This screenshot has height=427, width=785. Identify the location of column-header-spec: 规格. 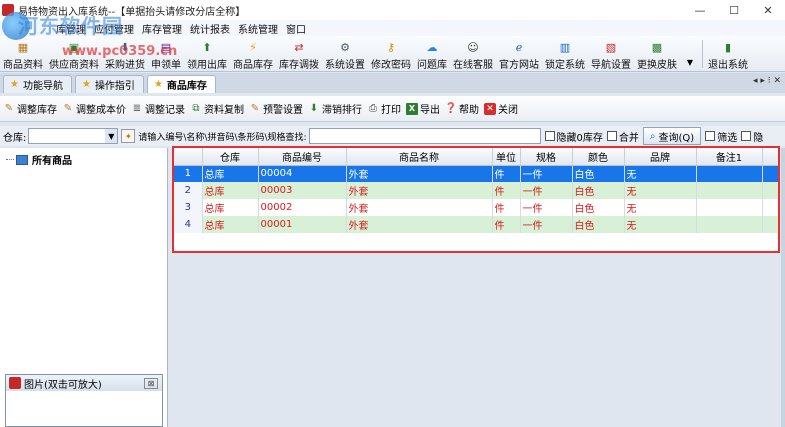
(546, 157).